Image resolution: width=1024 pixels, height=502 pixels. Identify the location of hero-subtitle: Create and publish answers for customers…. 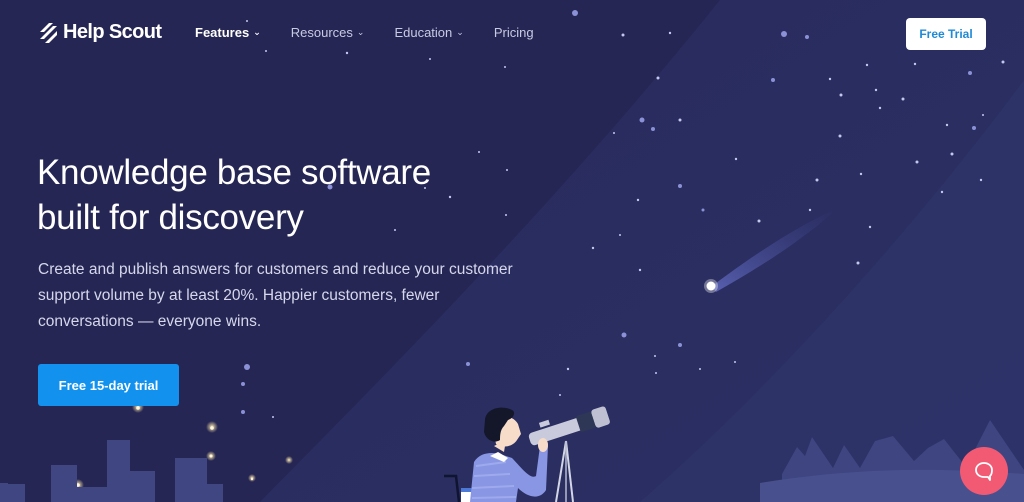
(275, 295).